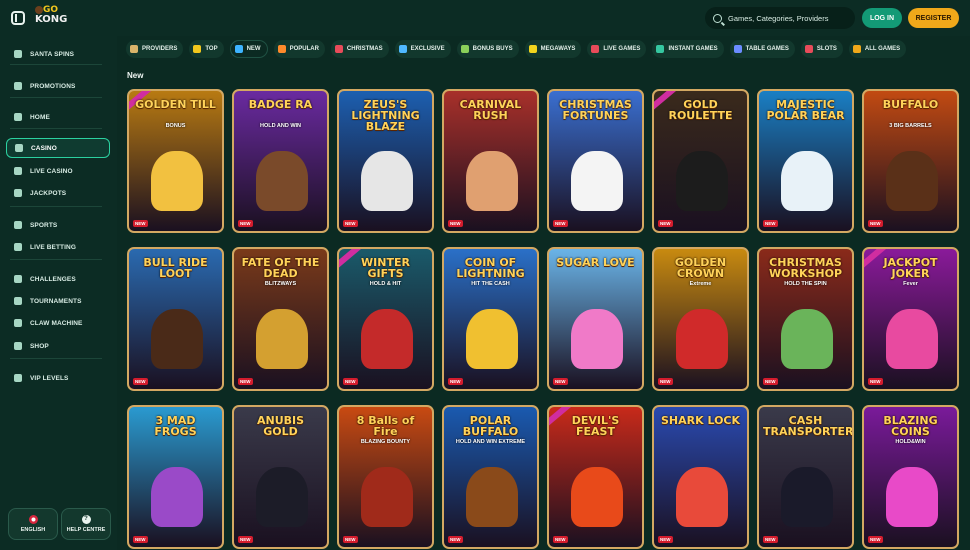 The width and height of the screenshot is (970, 550). Describe the element at coordinates (155, 49) in the screenshot. I see `tab-providers: PROVIDERS` at that location.